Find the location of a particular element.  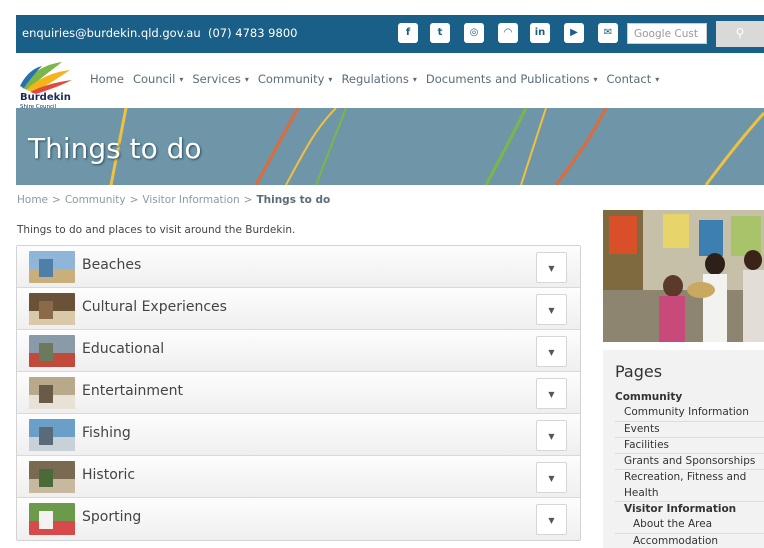

breadcrumb-link: Home is located at coordinates (32, 200).